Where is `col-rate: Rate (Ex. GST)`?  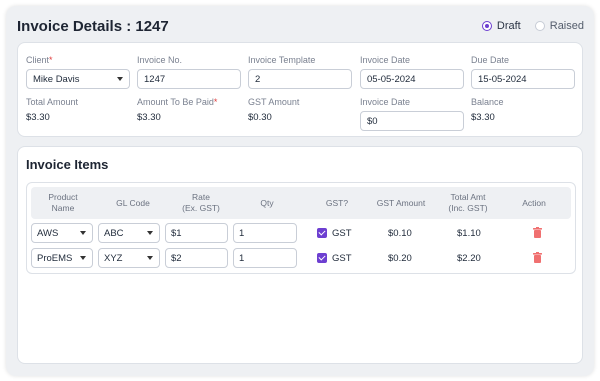
col-rate: Rate (Ex. GST) is located at coordinates (201, 202).